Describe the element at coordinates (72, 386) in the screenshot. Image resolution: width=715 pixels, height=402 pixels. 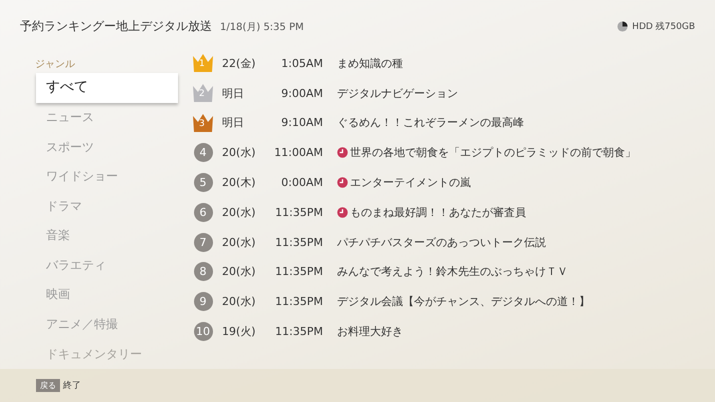
I see `exit-label: 終了` at that location.